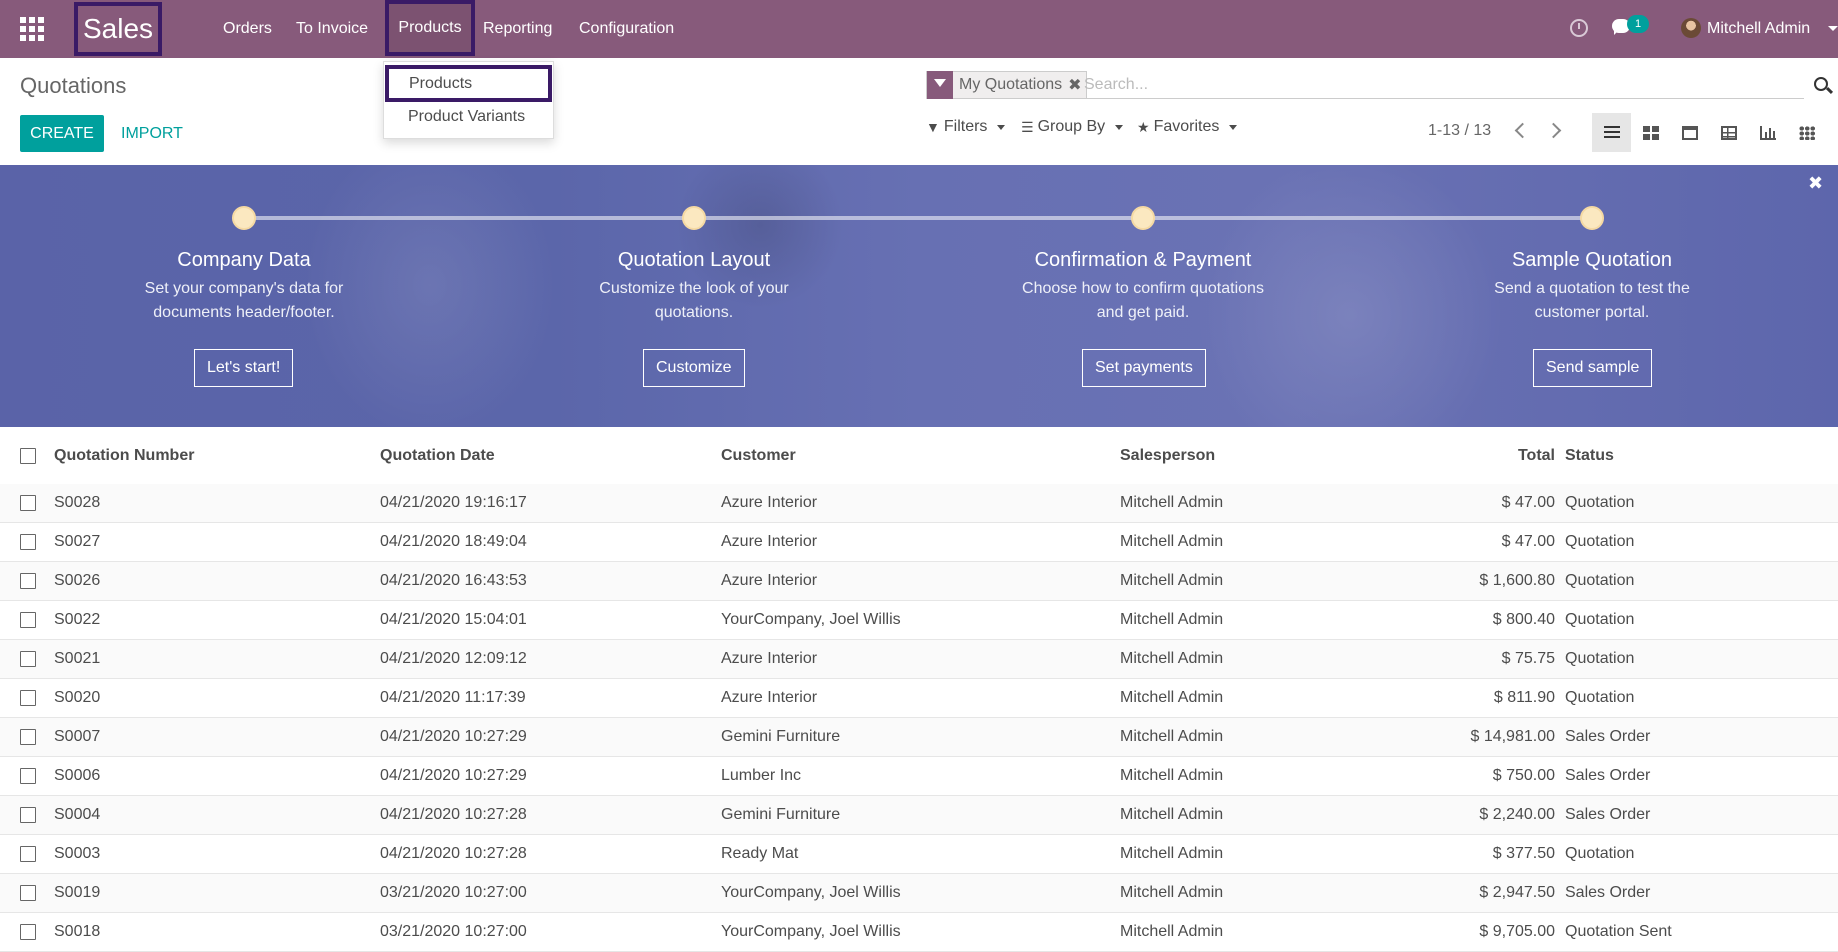  I want to click on cell-total: $ 2,947.50, so click(1517, 892).